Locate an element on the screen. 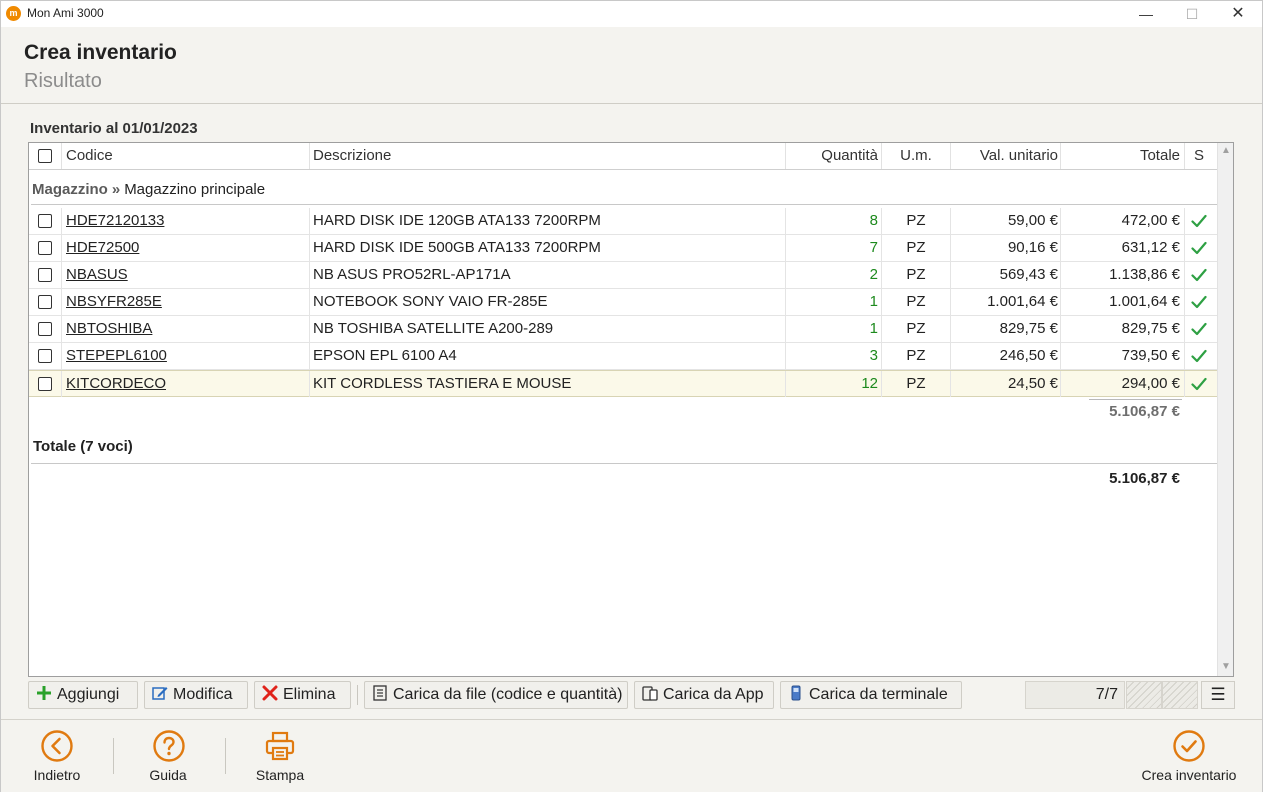 The image size is (1263, 792). load-from-file-label: Carica da file (codice e quantità) is located at coordinates (508, 694).